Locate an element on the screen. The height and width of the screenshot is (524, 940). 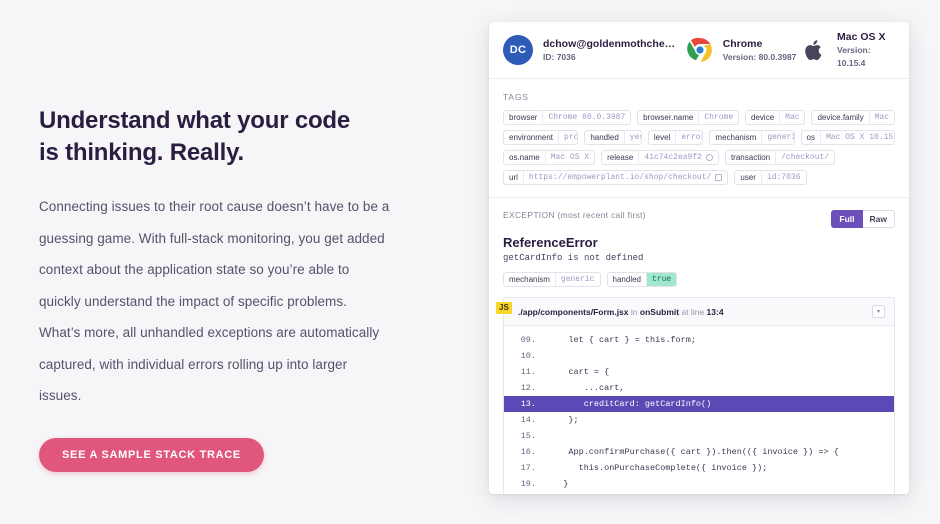
code-line: 11. cart = { is located at coordinates (699, 372).